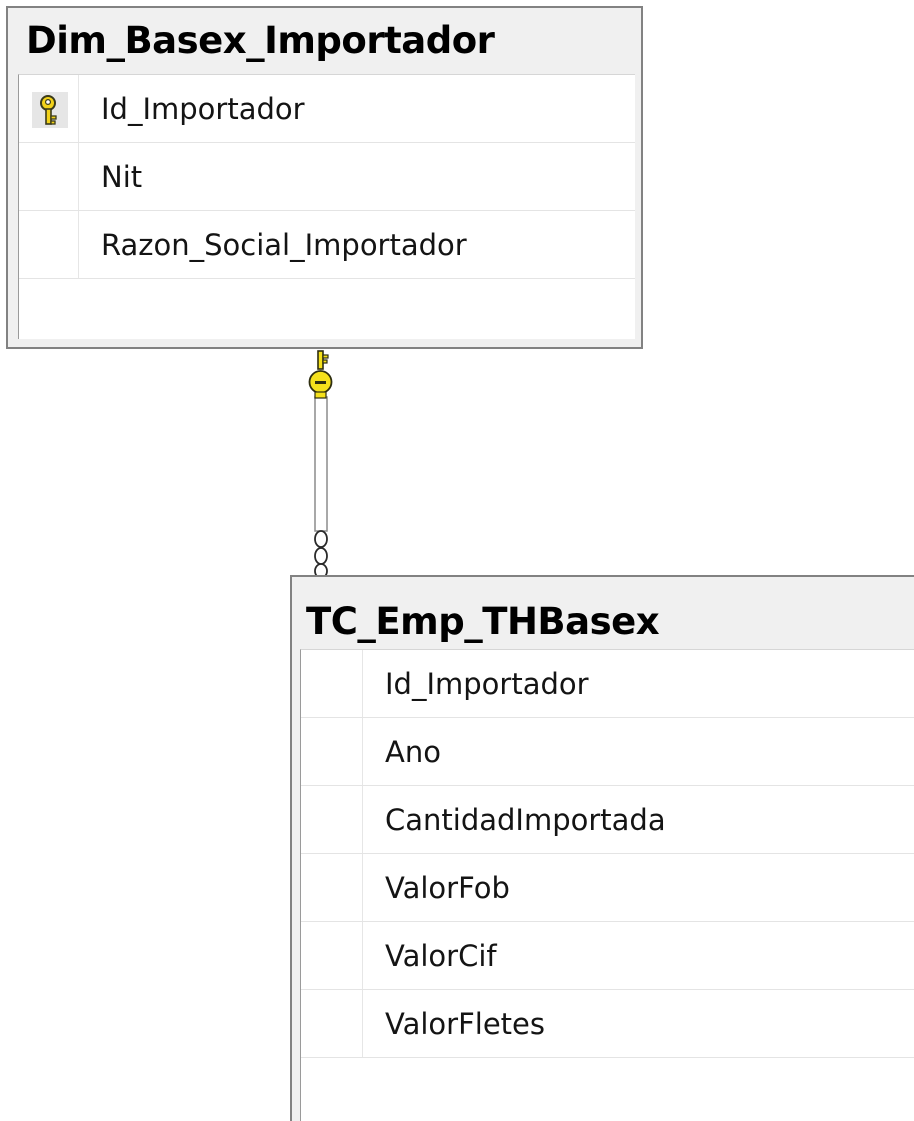 Image resolution: width=914 pixels, height=1121 pixels. What do you see at coordinates (465, 1024) in the screenshot?
I see `column-name: ValorFletes` at bounding box center [465, 1024].